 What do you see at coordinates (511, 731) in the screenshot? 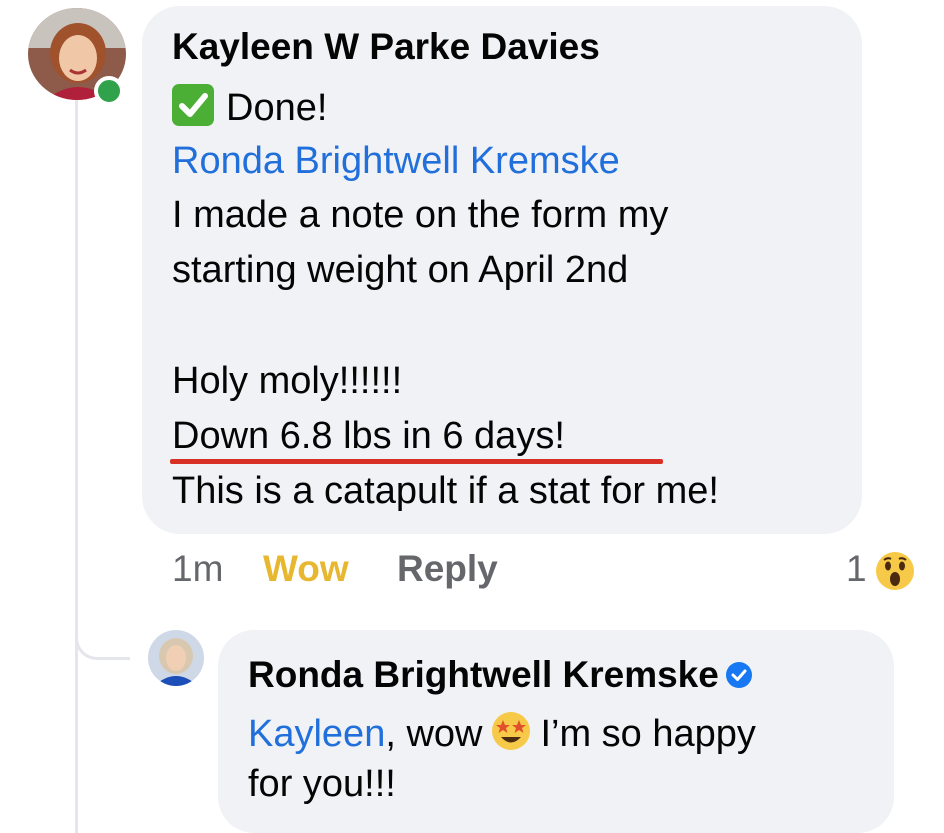
I see `star-struck-emoji-icon` at bounding box center [511, 731].